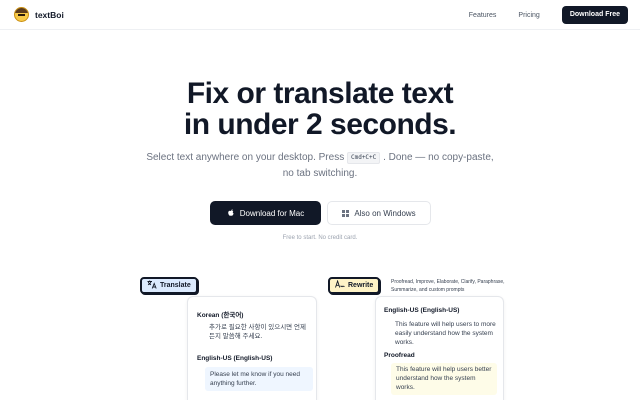 Image resolution: width=640 pixels, height=400 pixels. What do you see at coordinates (363, 158) in the screenshot?
I see `keyboard-shortcut: Cmd+C+C` at bounding box center [363, 158].